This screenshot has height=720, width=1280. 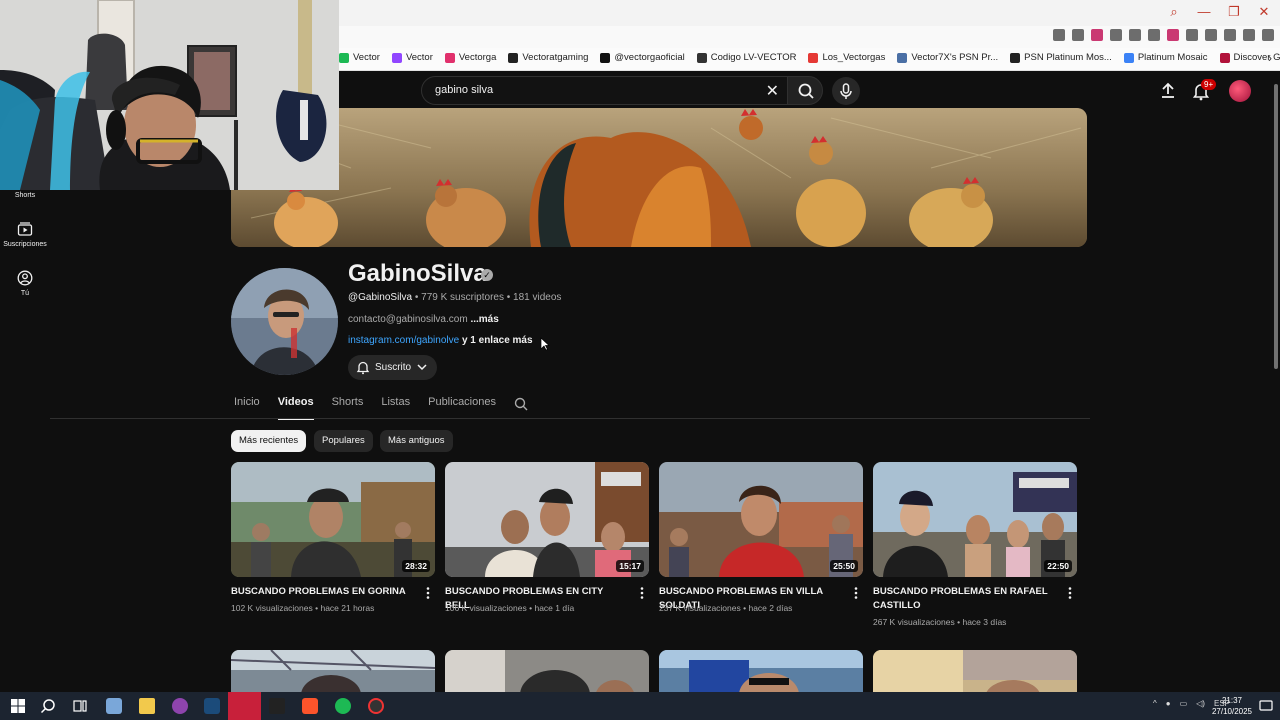 I want to click on more-links: y 1 enlace más, so click(x=497, y=340).